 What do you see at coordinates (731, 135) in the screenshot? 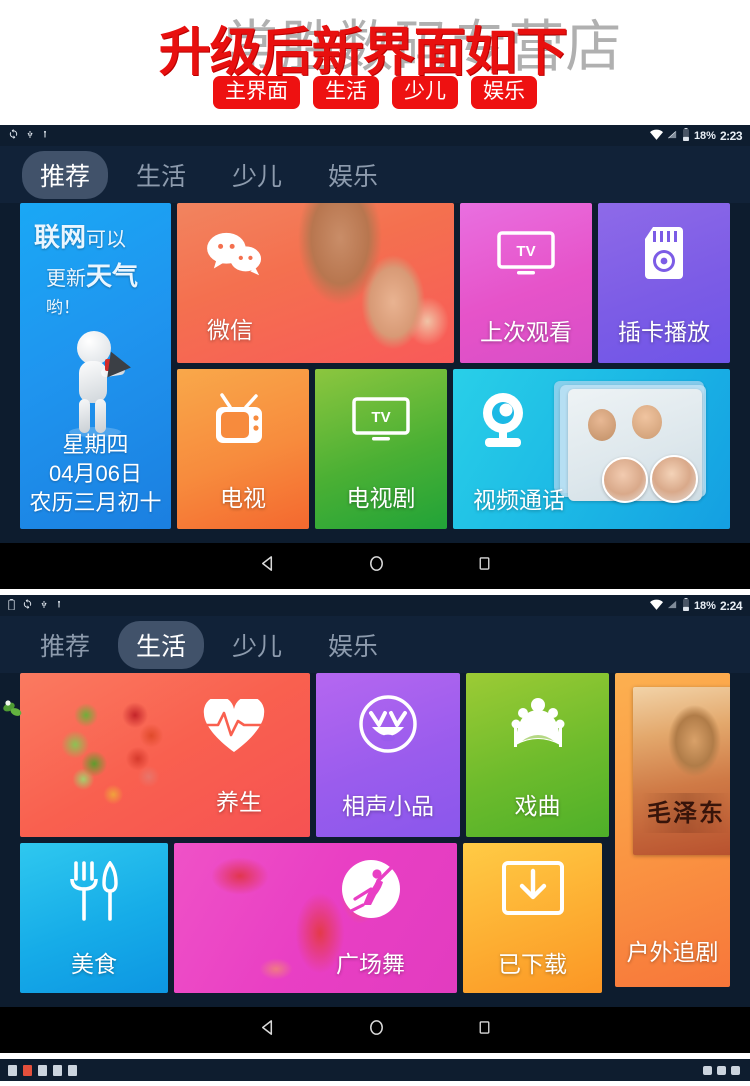
I see `clock-home: 2:23` at bounding box center [731, 135].